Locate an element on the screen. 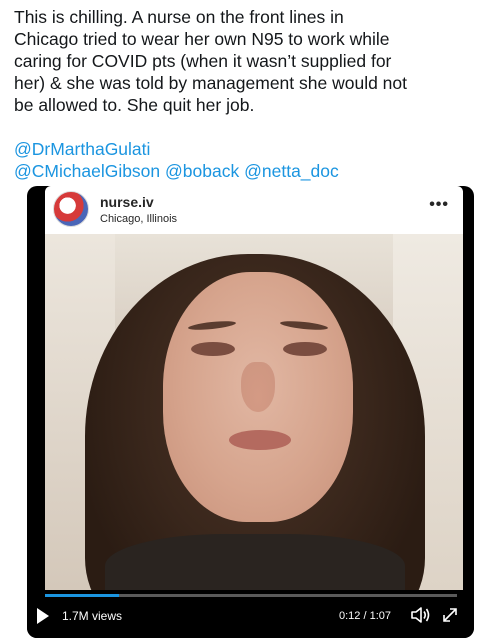 The width and height of the screenshot is (496, 644). video-progress-track is located at coordinates (251, 595).